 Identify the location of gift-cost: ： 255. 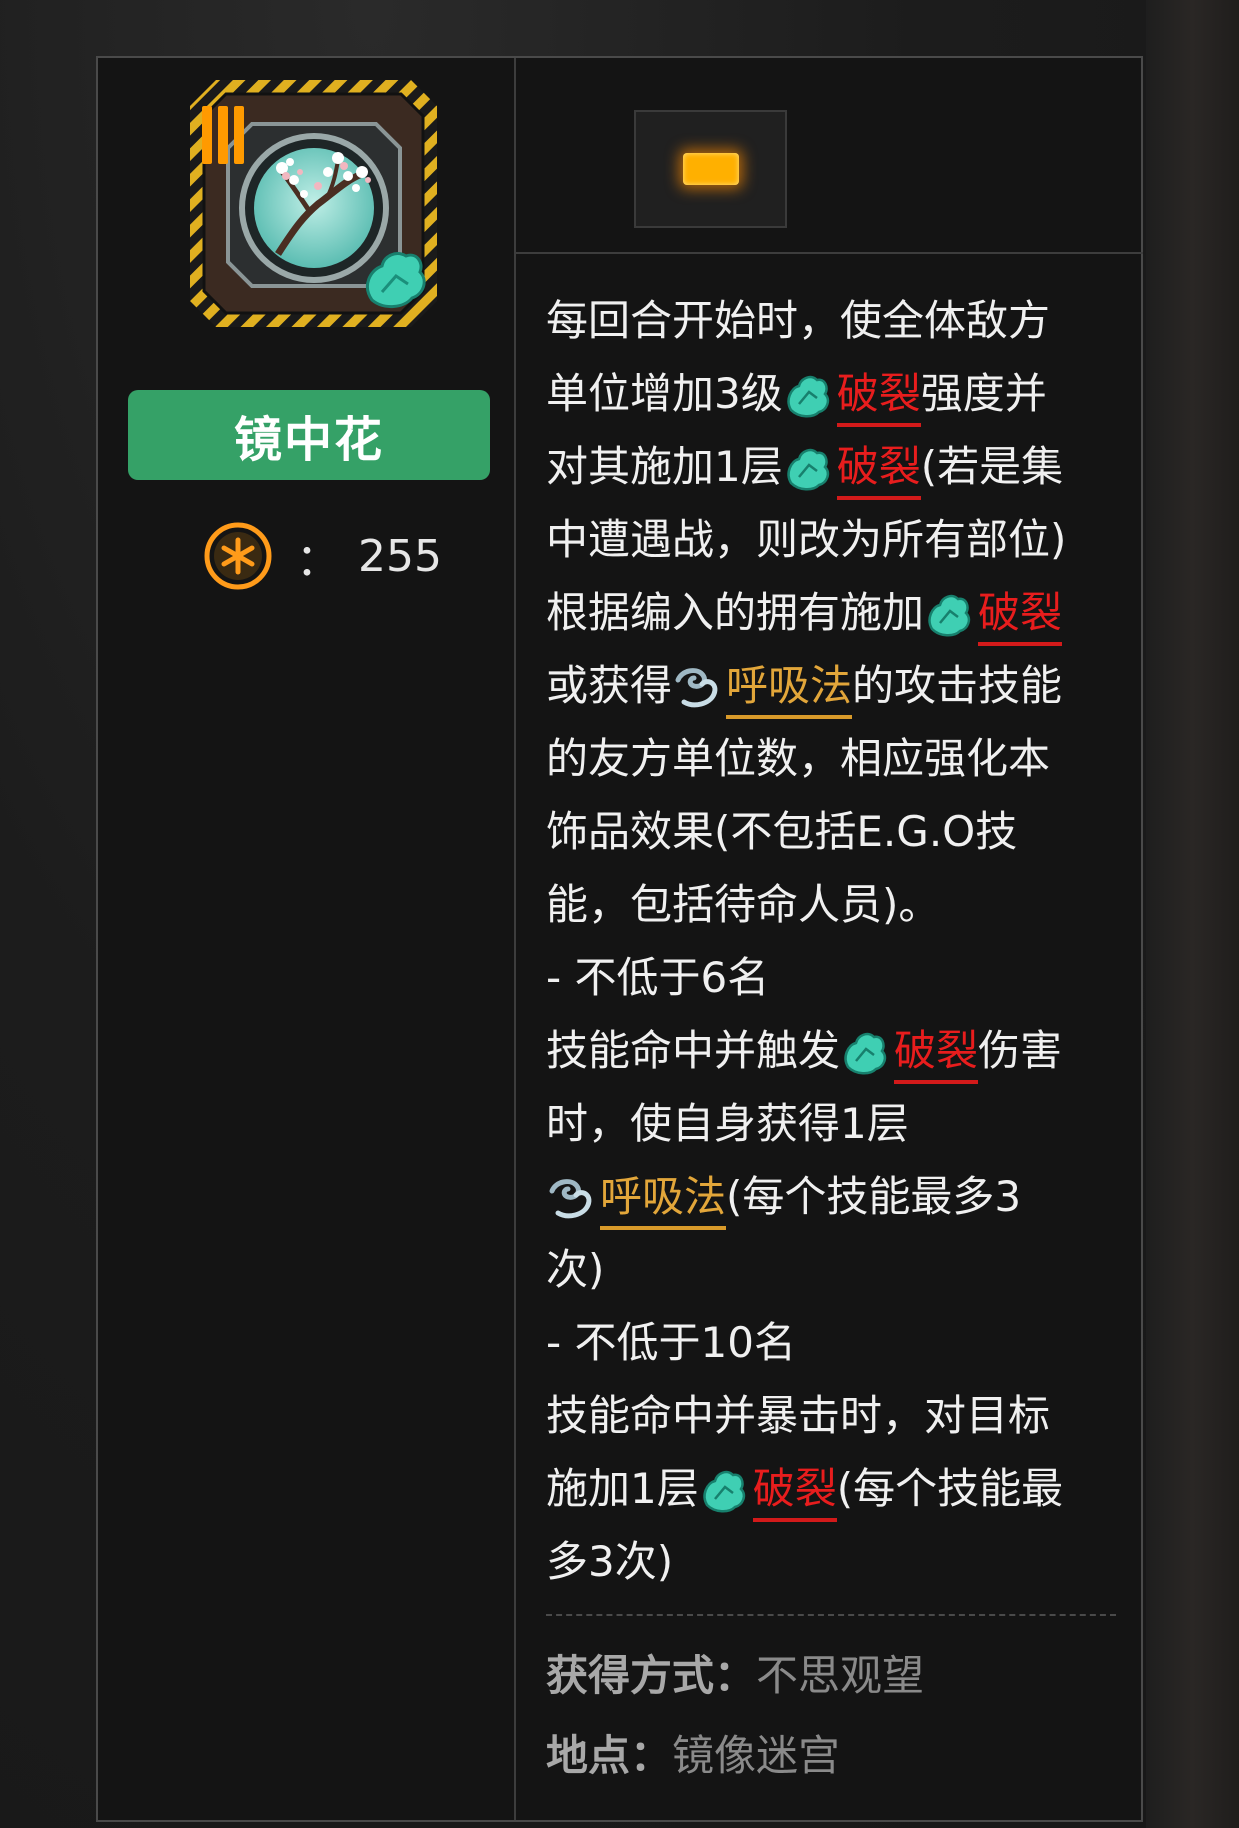
(322, 556).